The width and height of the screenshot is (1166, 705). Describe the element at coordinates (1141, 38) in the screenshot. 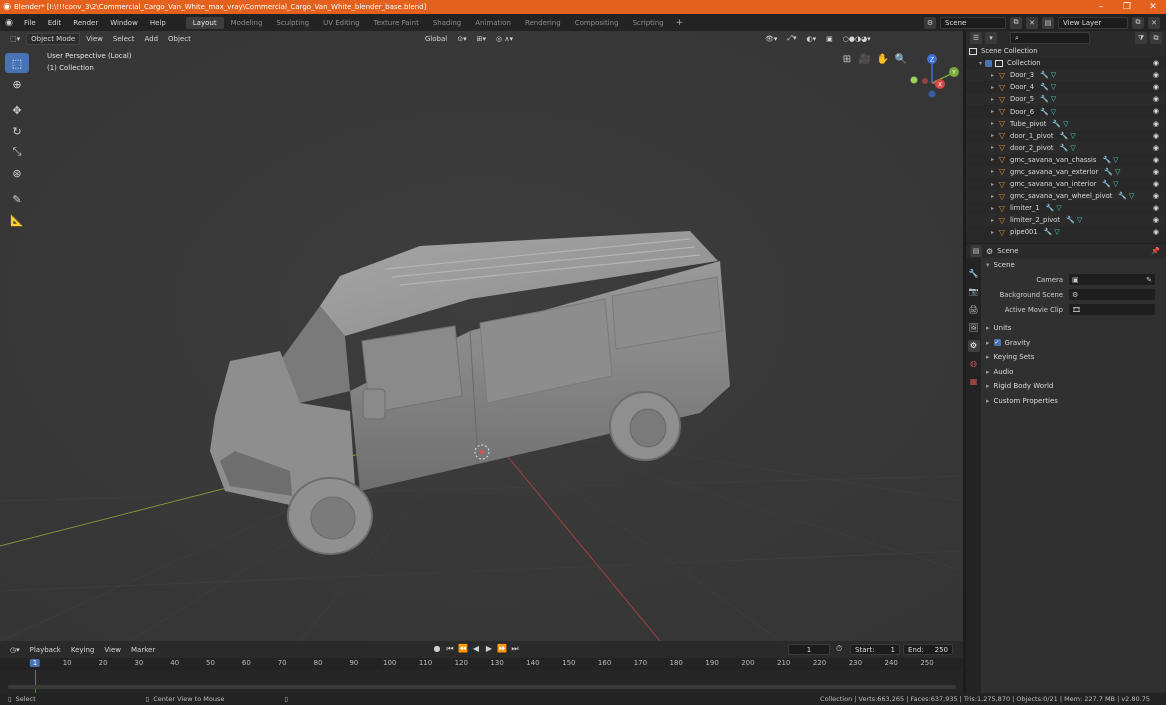

I see `filter-icon: ⧩` at that location.